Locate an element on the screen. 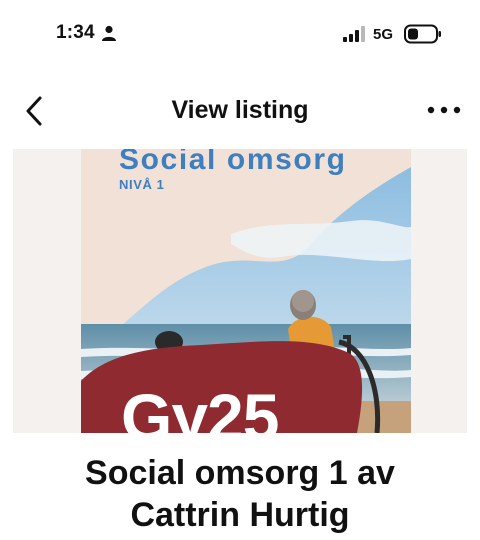  person-icon is located at coordinates (109, 33).